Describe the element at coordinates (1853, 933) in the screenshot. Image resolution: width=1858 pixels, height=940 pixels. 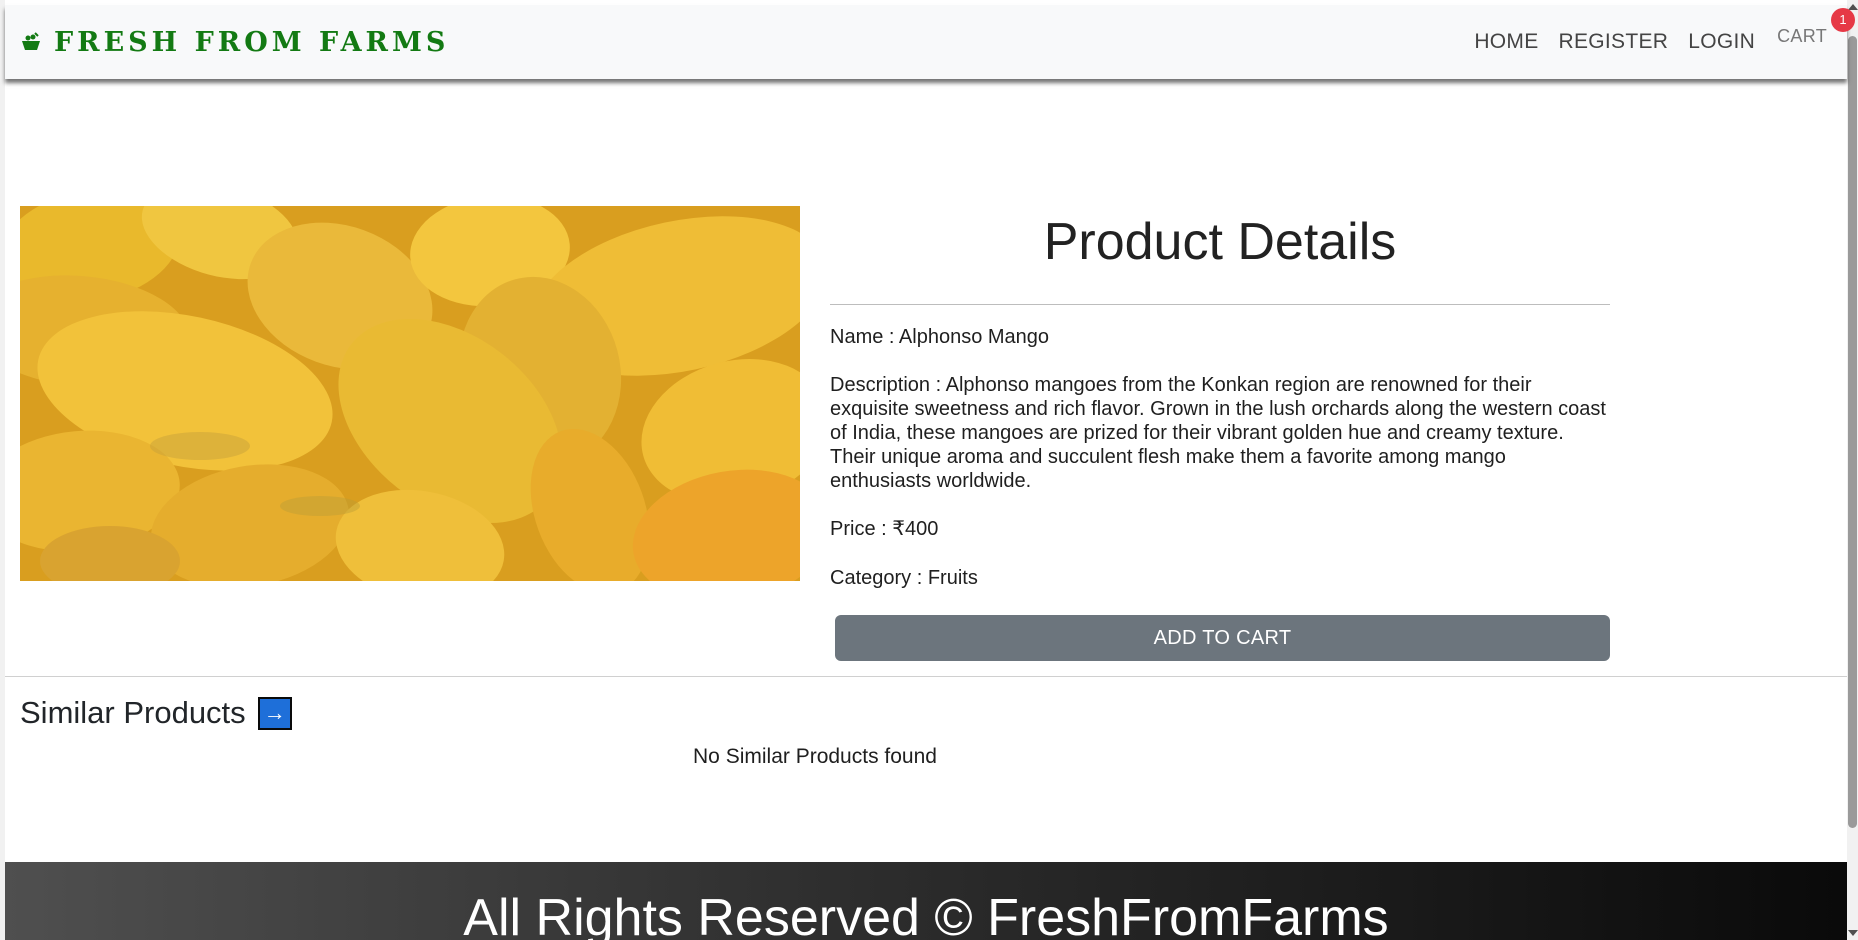
I see `scroll-down-icon` at that location.